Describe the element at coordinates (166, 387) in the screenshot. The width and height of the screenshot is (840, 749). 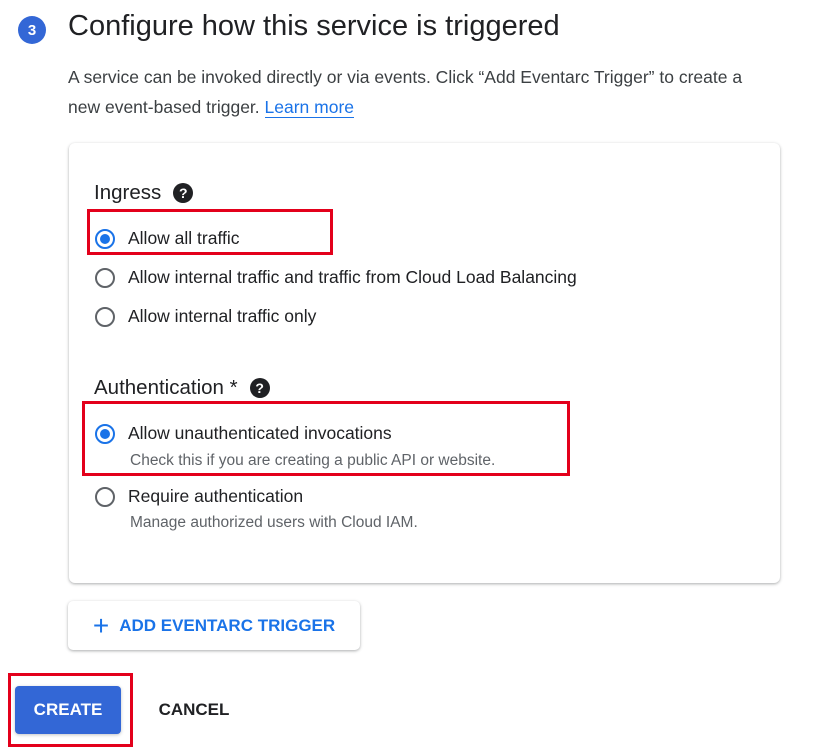
I see `authentication-title: Authentication *` at that location.